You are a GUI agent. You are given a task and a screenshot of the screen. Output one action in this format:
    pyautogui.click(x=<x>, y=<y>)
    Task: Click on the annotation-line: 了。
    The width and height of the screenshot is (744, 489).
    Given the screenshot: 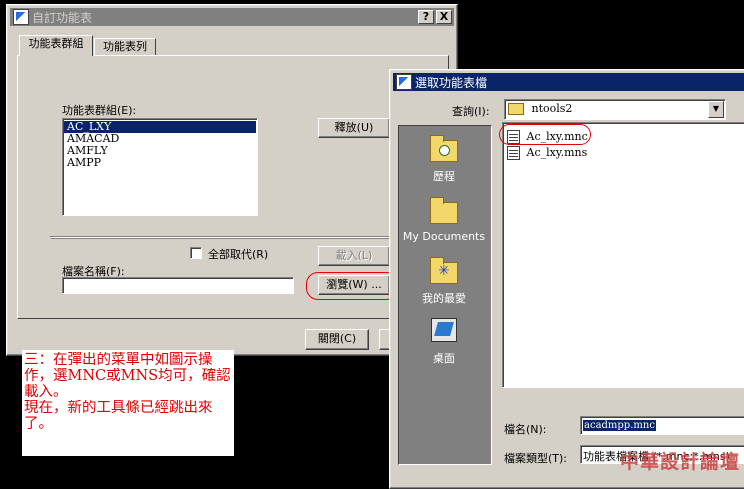 What is the action you would take?
    pyautogui.click(x=38, y=424)
    